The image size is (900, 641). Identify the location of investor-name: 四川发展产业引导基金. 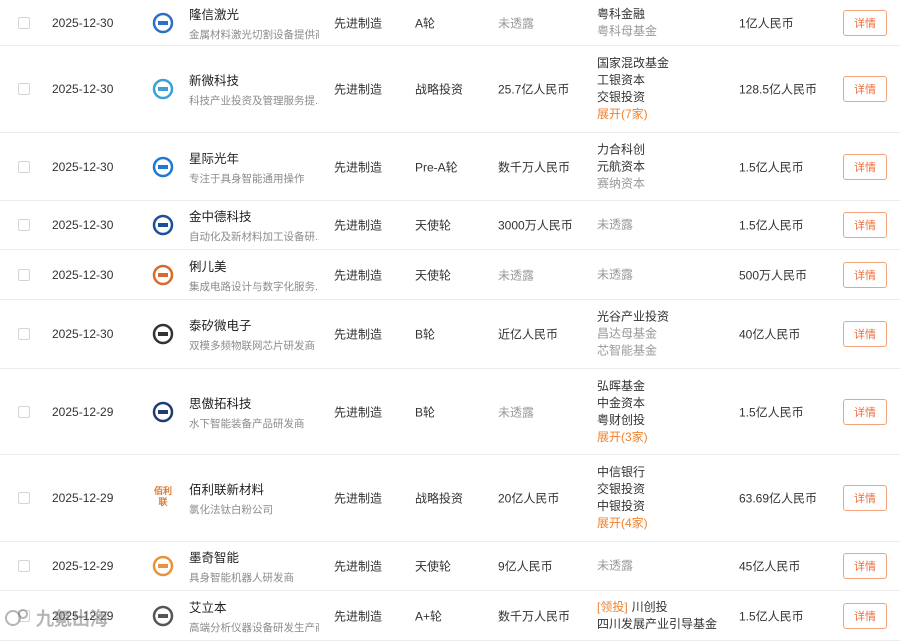
(657, 624).